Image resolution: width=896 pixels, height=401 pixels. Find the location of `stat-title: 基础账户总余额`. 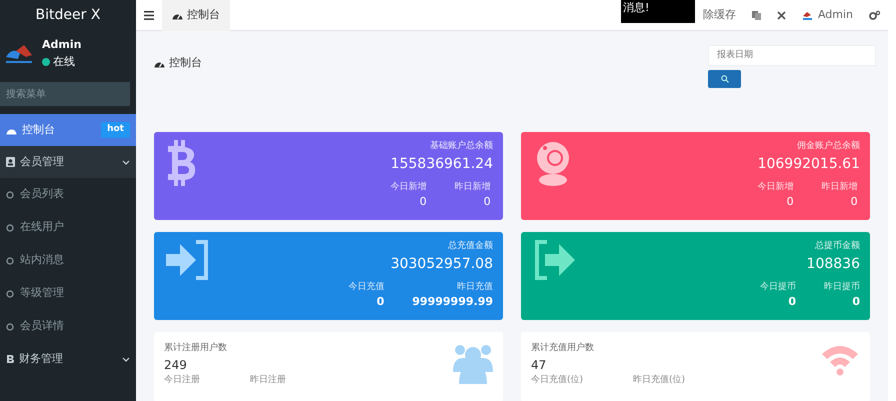

stat-title: 基础账户总余额 is located at coordinates (461, 146).